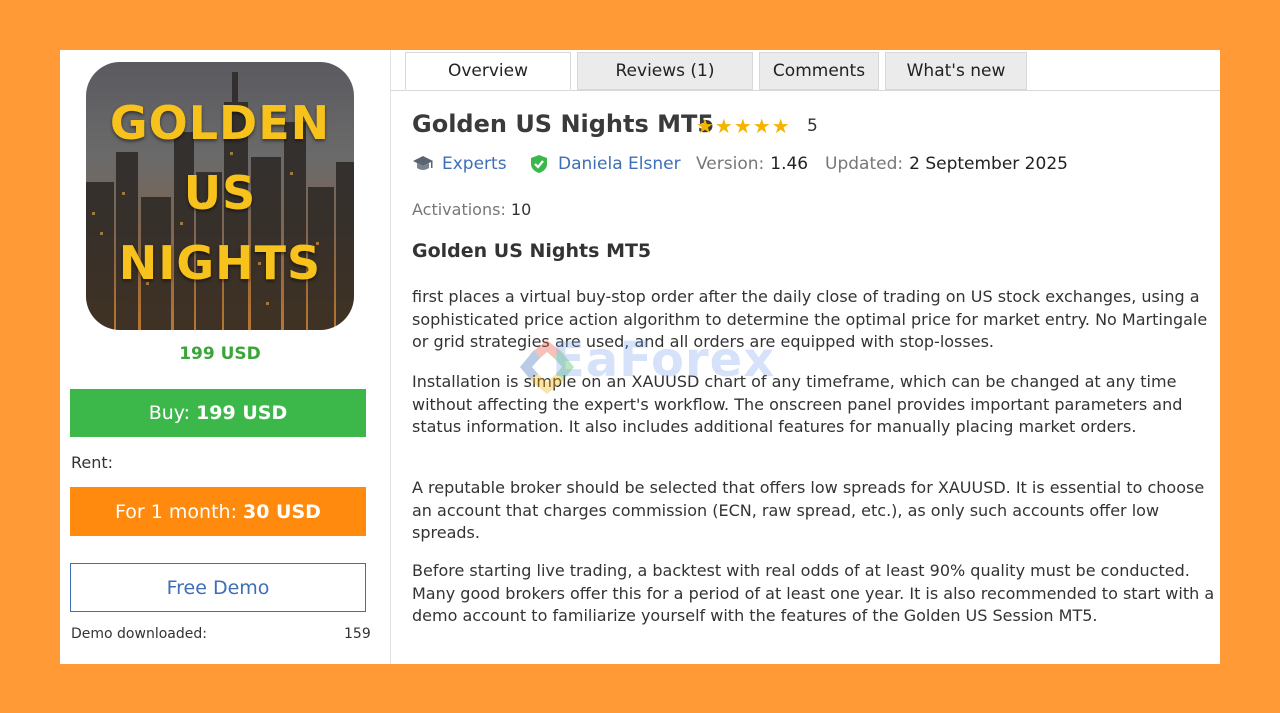  What do you see at coordinates (242, 413) in the screenshot?
I see `buy-button-price: 199 USD` at bounding box center [242, 413].